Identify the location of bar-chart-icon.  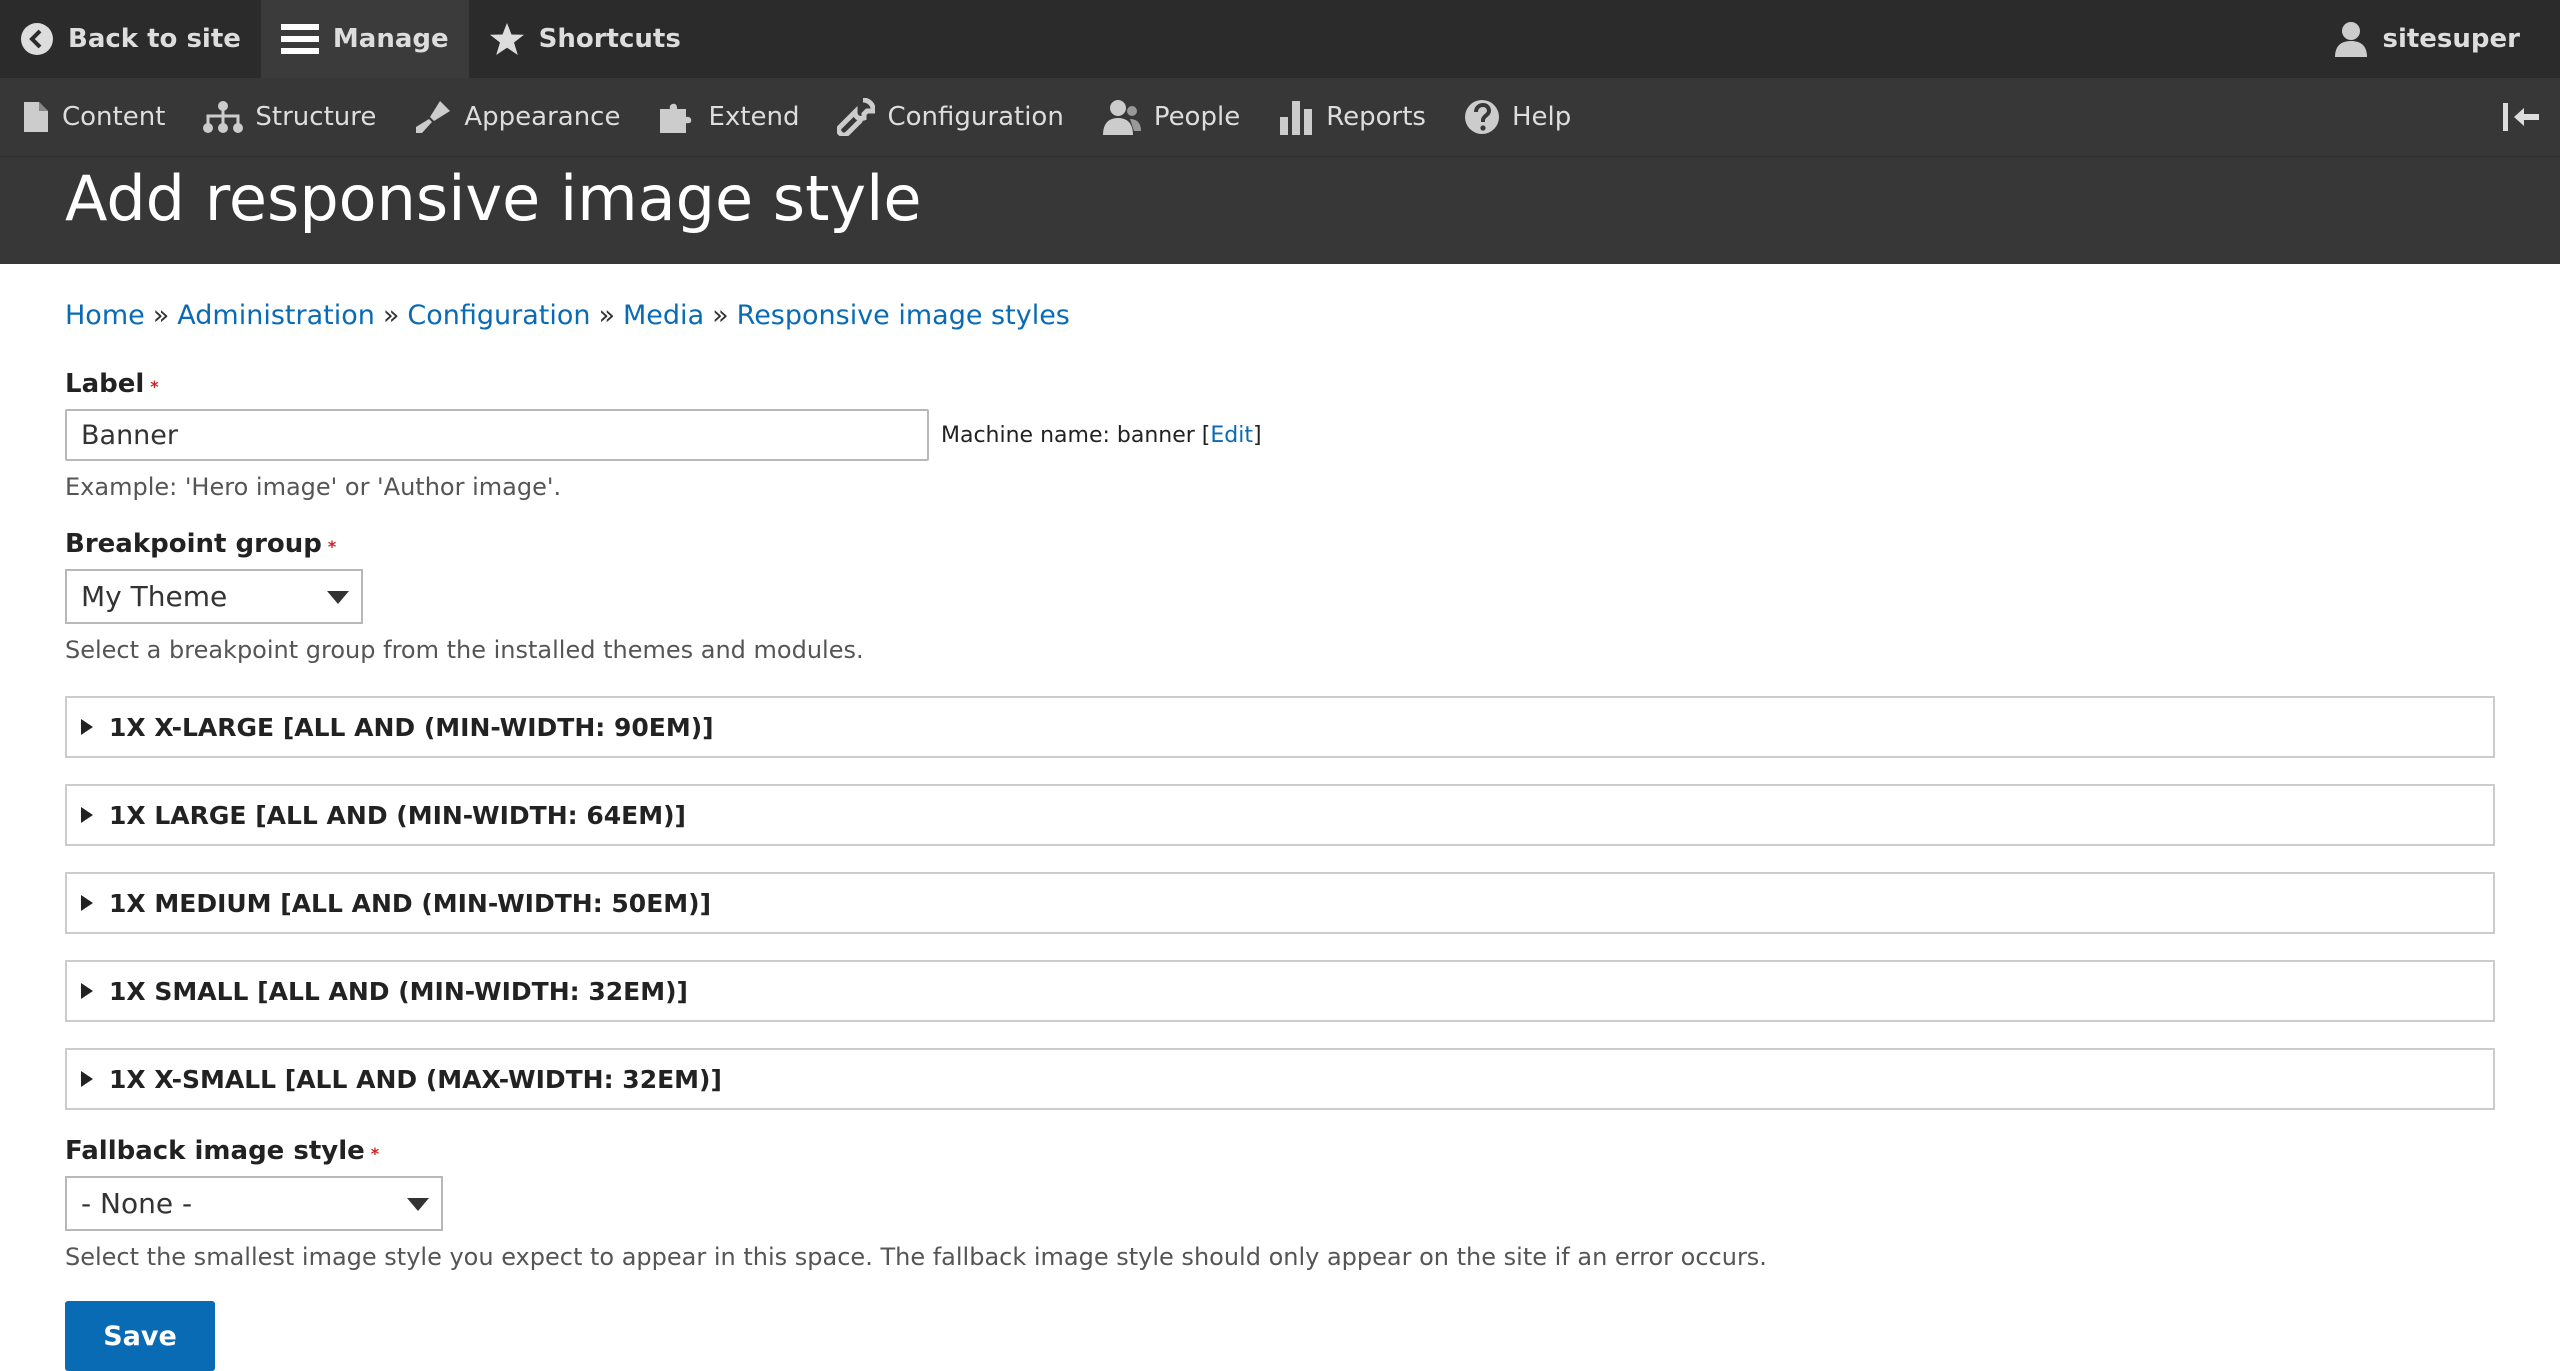
(1296, 118).